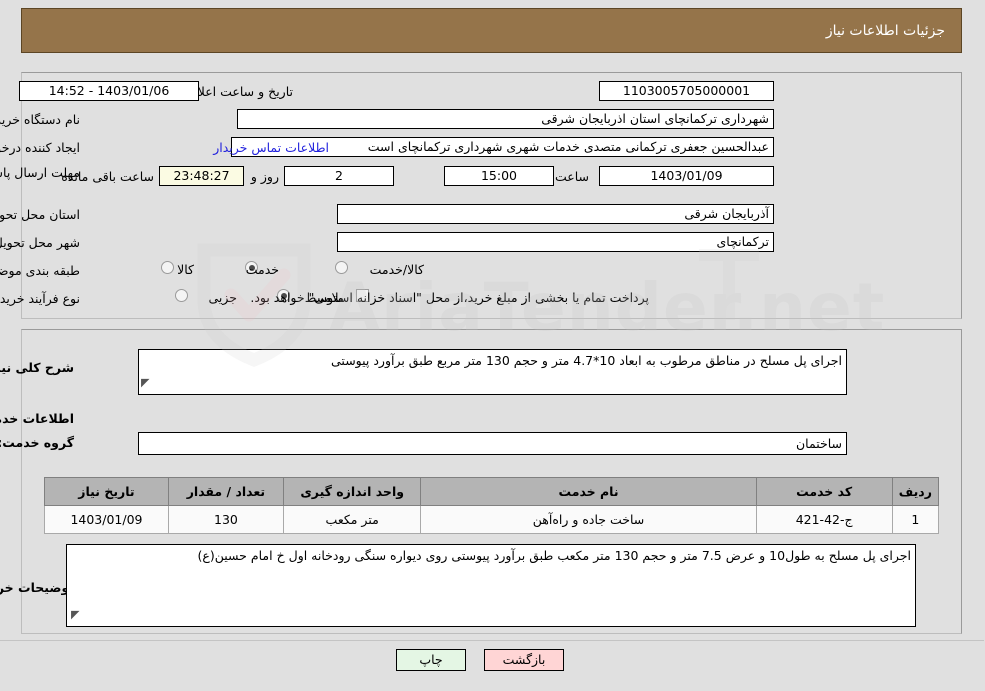 The height and width of the screenshot is (691, 985). Describe the element at coordinates (492, 30) in the screenshot. I see `page-title-bar: جزئیات اطلاعات نیاز` at that location.